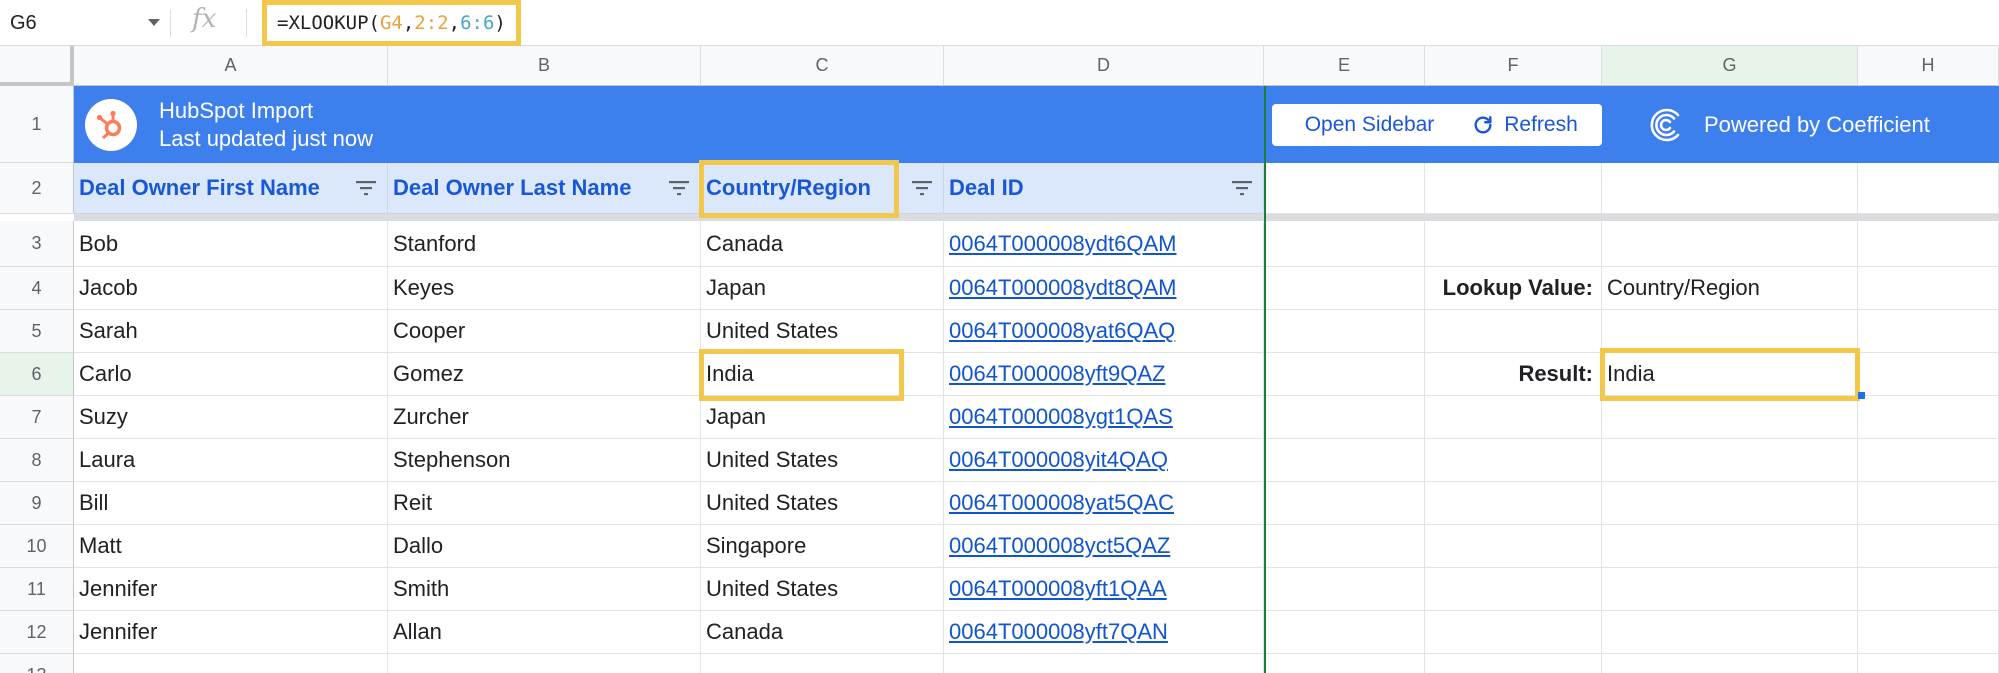 This screenshot has width=1999, height=673. What do you see at coordinates (37, 188) in the screenshot?
I see `row-header-2: 2` at bounding box center [37, 188].